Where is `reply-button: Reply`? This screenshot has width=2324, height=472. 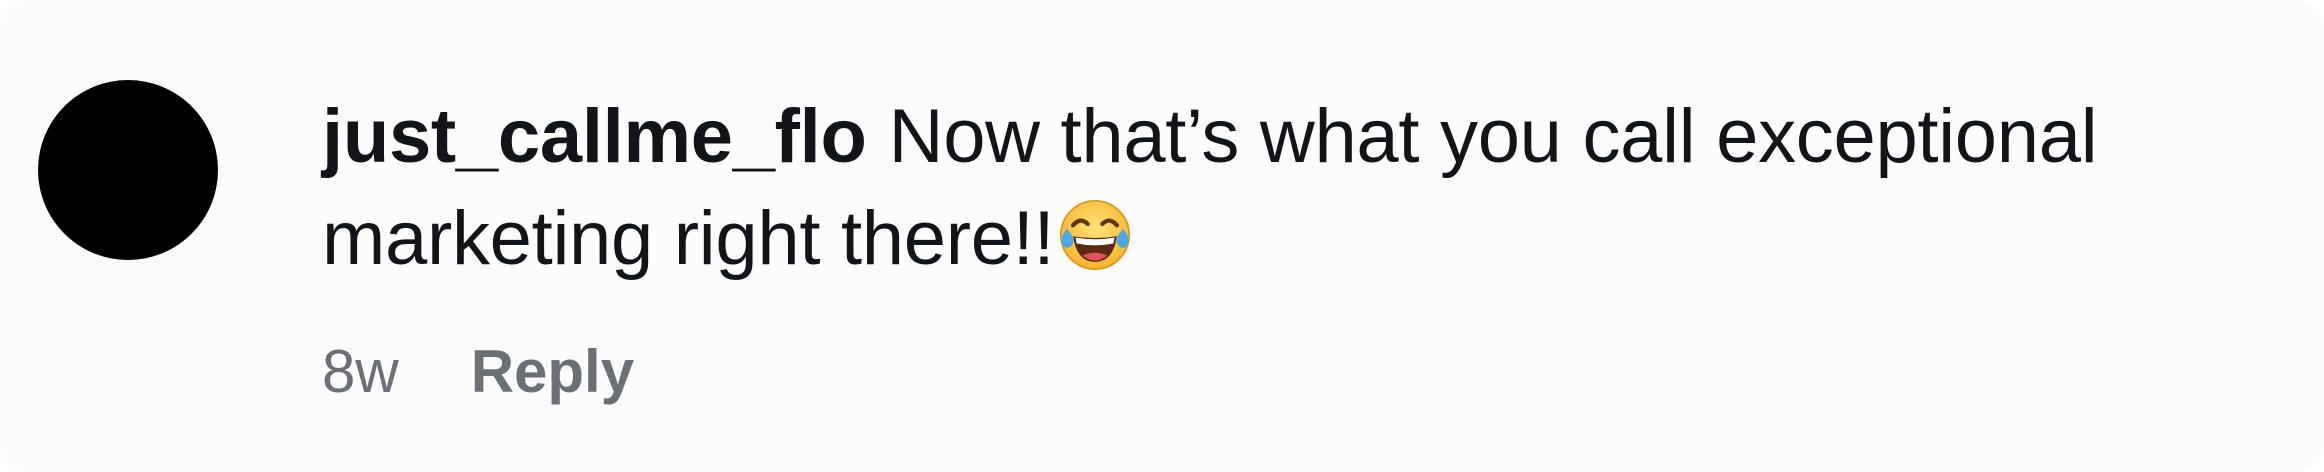
reply-button: Reply is located at coordinates (552, 372).